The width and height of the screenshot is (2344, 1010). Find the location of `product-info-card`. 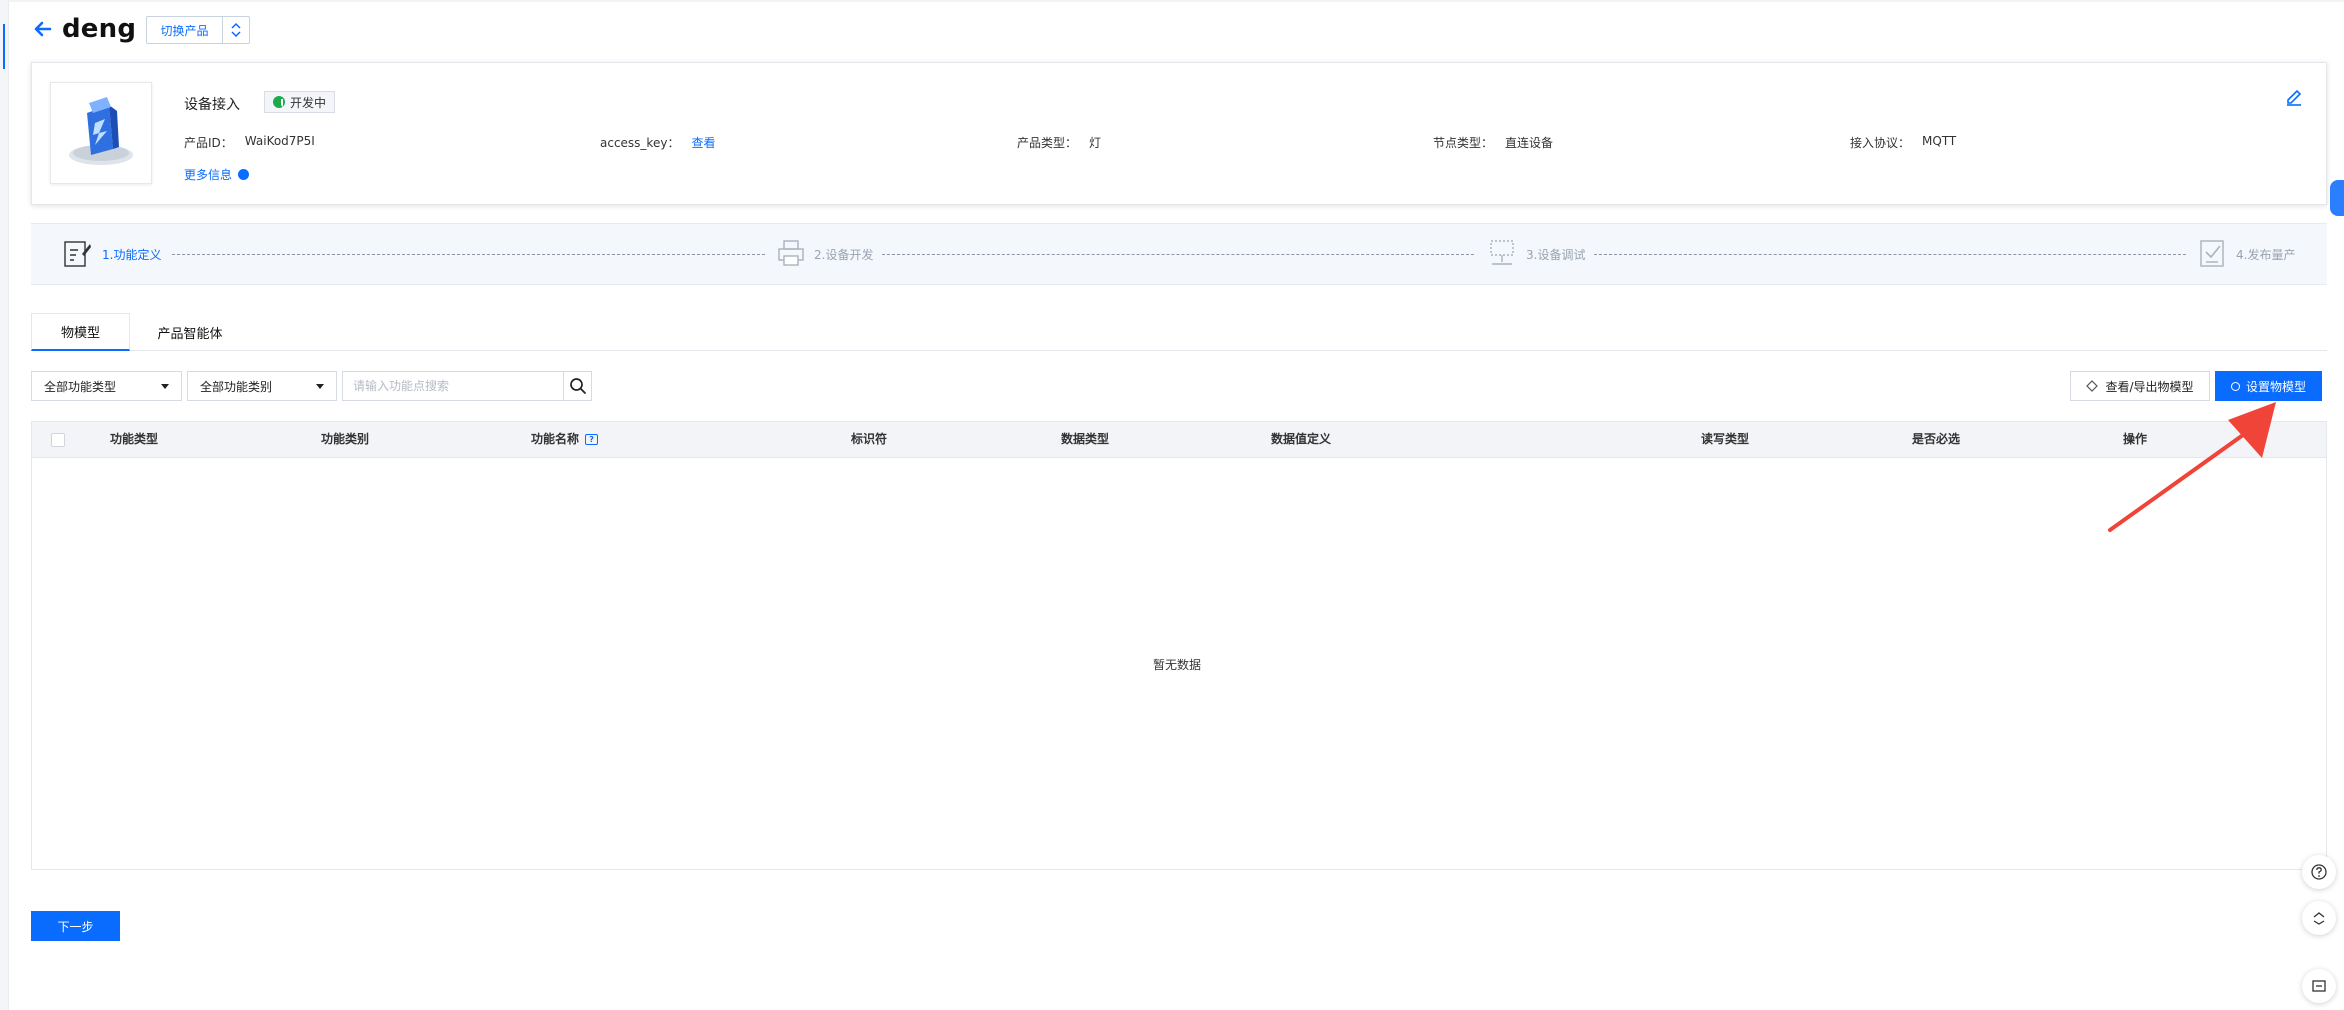

product-info-card is located at coordinates (1179, 133).